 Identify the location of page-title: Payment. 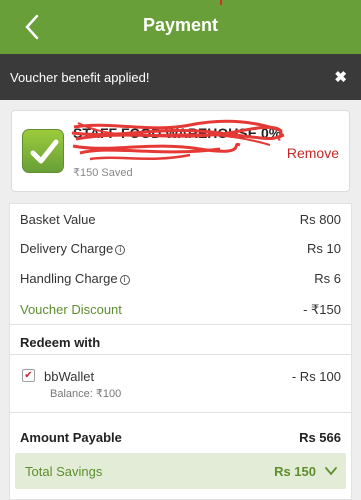
(180, 25).